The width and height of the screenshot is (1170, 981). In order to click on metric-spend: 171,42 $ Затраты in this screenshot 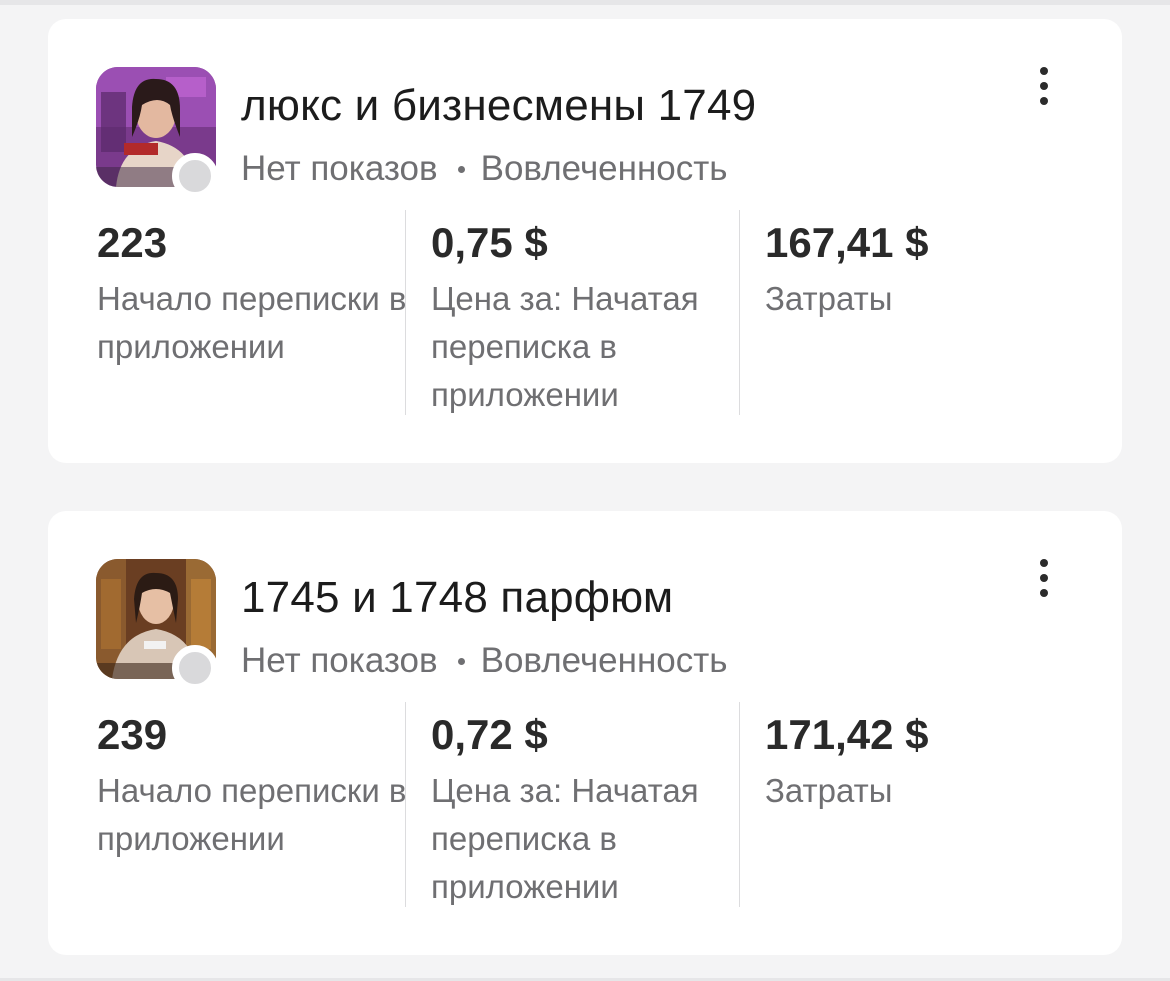, I will do `click(915, 759)`.